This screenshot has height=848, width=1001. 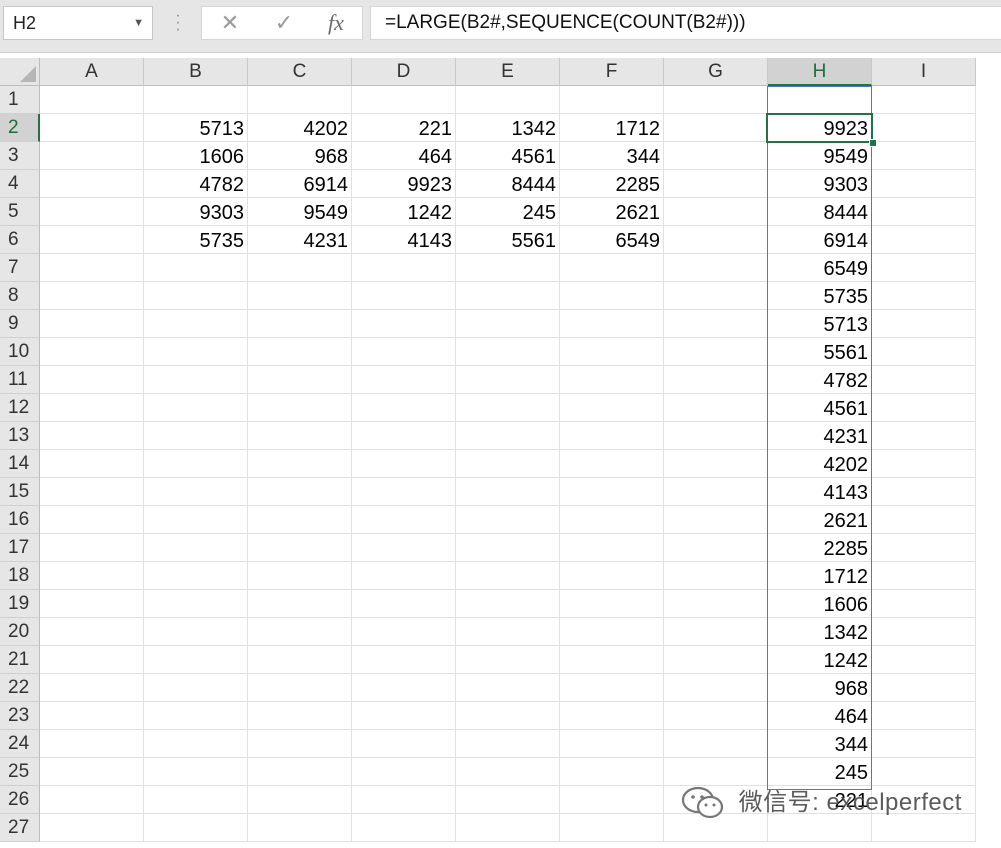 What do you see at coordinates (716, 576) in the screenshot?
I see `cell-g18` at bounding box center [716, 576].